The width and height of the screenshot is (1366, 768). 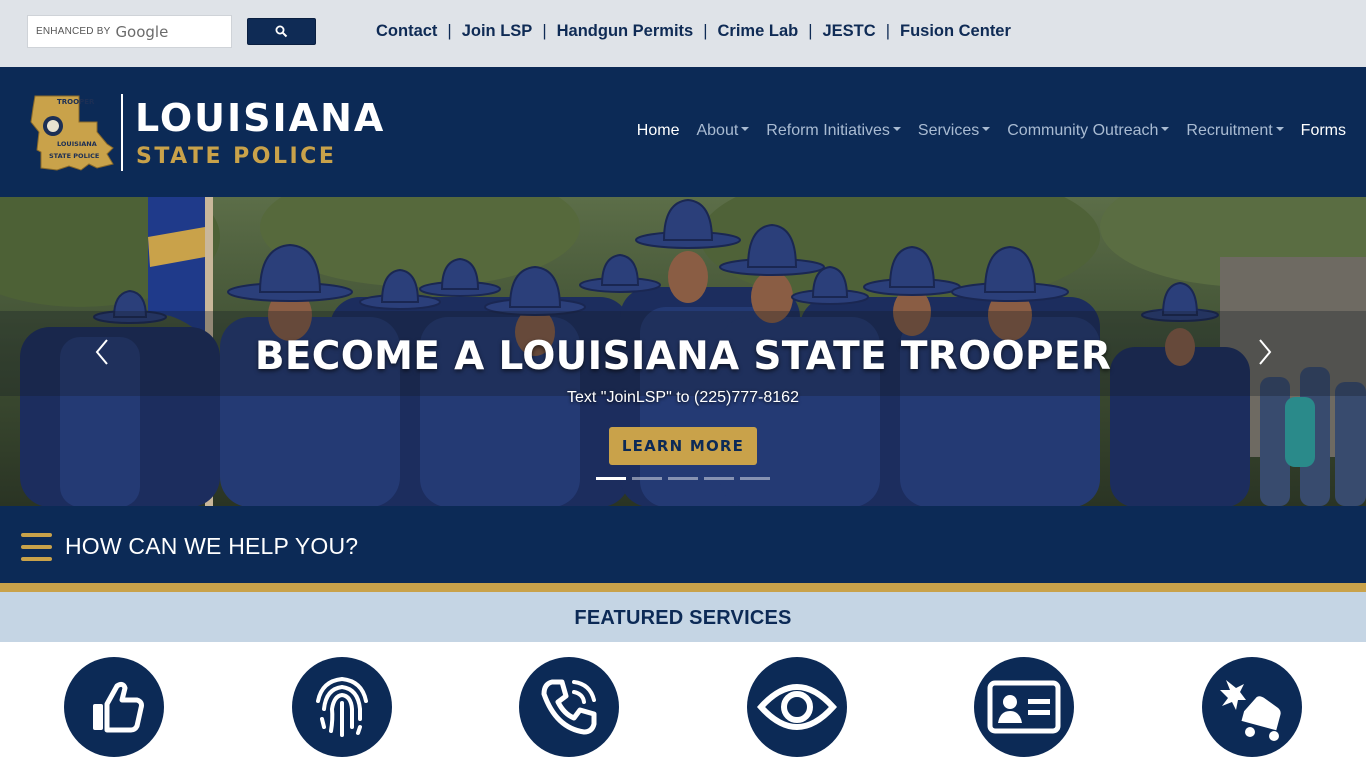 What do you see at coordinates (71, 132) in the screenshot?
I see `state-police-badge-logo: TROOPER LOUISIANA STATE POLICE` at bounding box center [71, 132].